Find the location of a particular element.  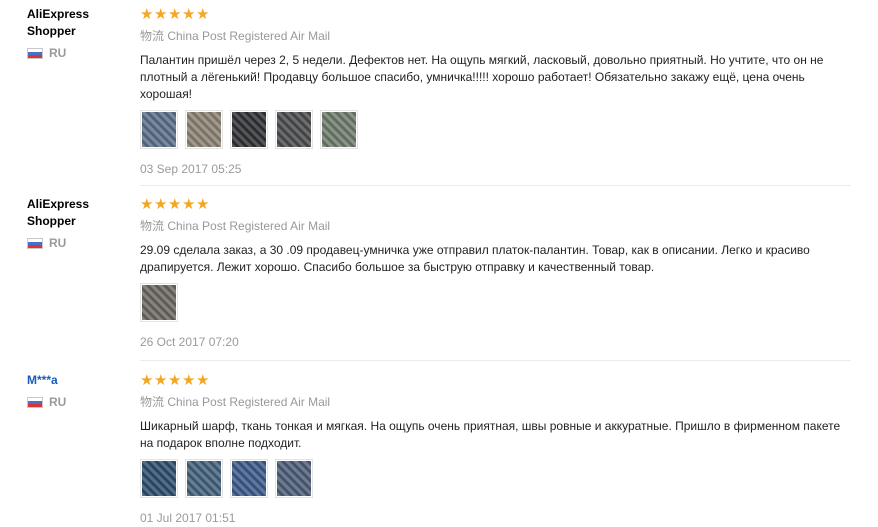

reviewer-name: M***a is located at coordinates (77, 380).